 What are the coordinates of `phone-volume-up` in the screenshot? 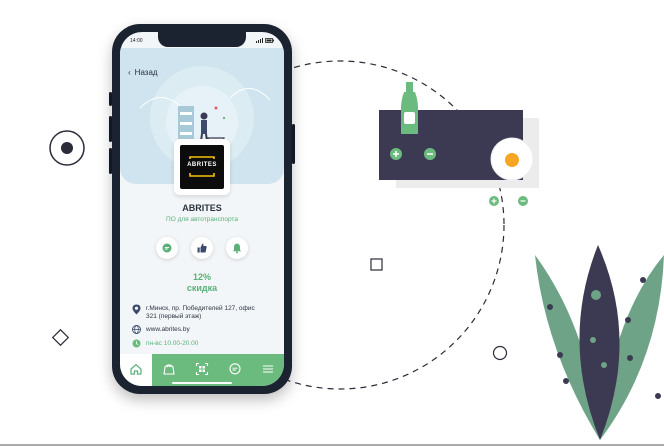 It's located at (110, 129).